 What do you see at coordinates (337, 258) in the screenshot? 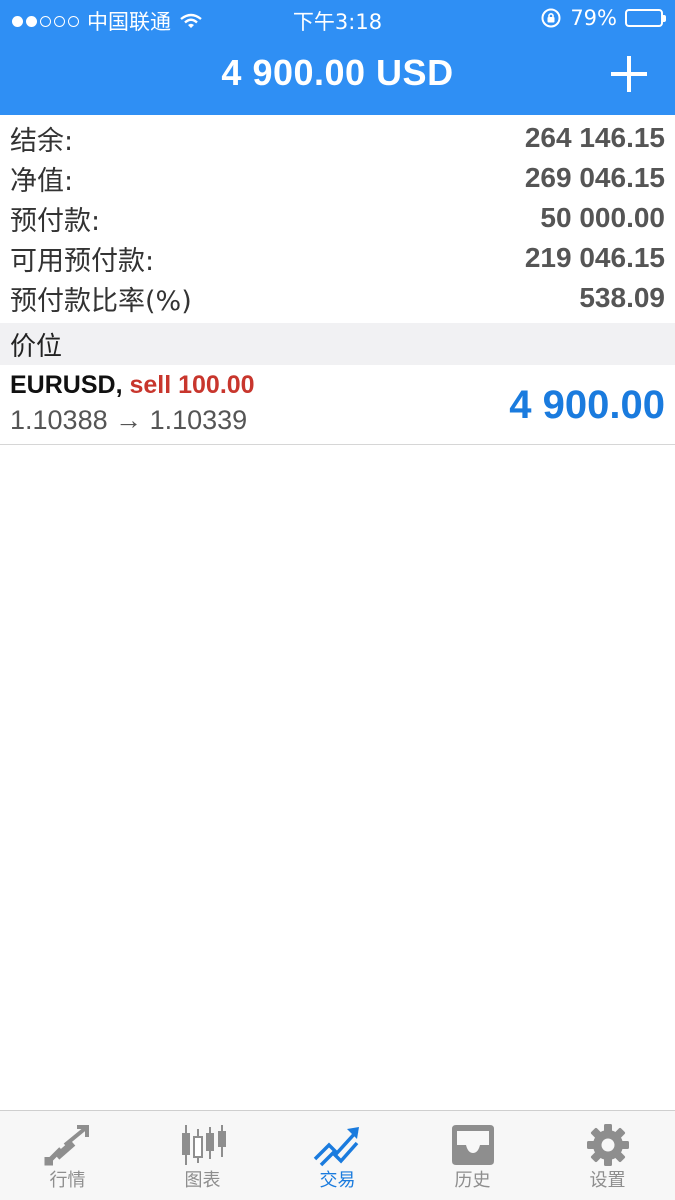
I see `free-margin-row: 可用预付款: 219 046.15` at bounding box center [337, 258].